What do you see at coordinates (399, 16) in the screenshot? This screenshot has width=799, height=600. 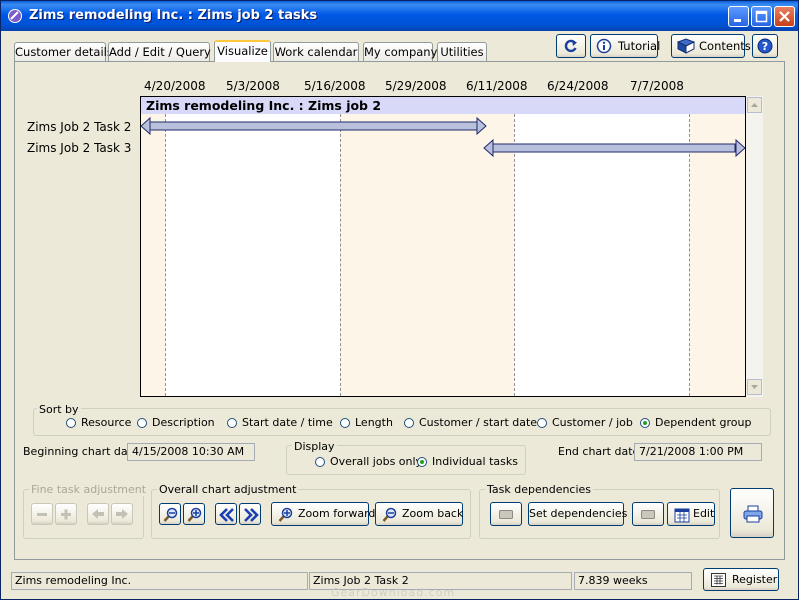 I see `title-bar: Zims remodeling Inc. : Zims job 2 tasks` at bounding box center [399, 16].